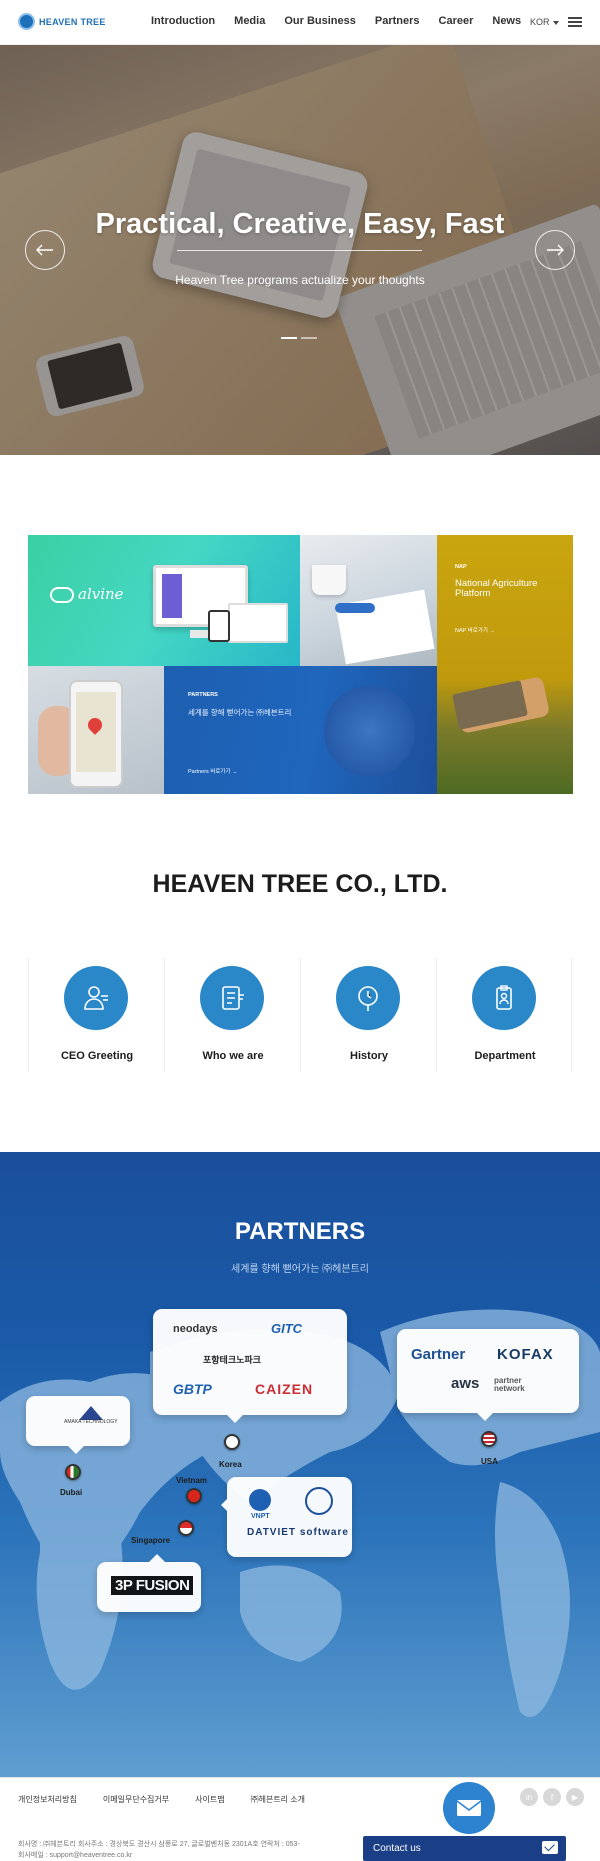 The width and height of the screenshot is (600, 1861). What do you see at coordinates (62, 595) in the screenshot?
I see `cloud-icon` at bounding box center [62, 595].